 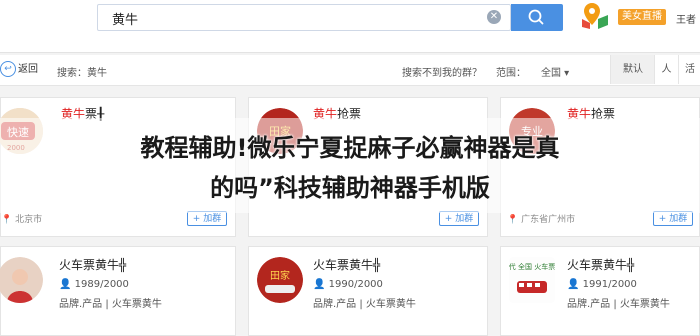 I want to click on range-select: 全国 ▾, so click(x=555, y=71).